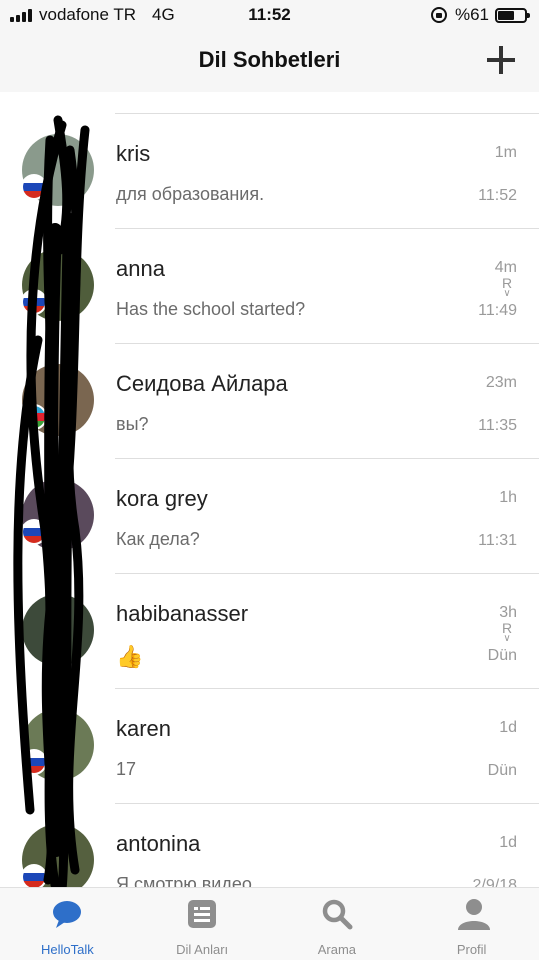  What do you see at coordinates (158, 843) in the screenshot?
I see `contact-name: antonina` at bounding box center [158, 843].